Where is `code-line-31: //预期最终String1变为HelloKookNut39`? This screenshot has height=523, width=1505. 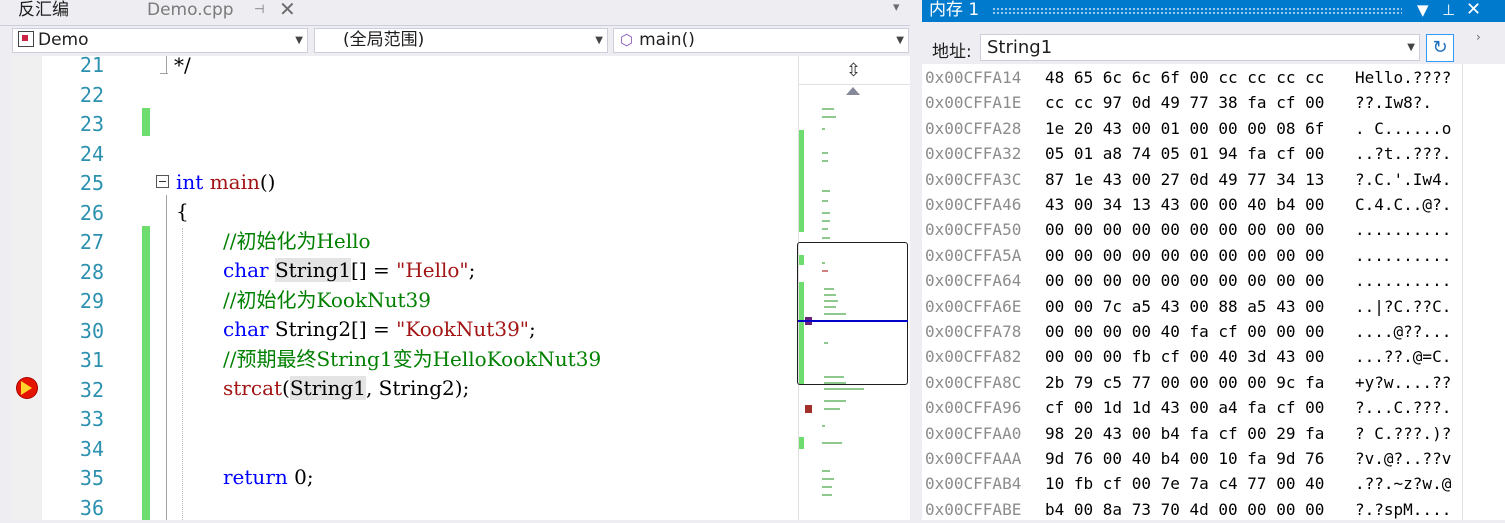
code-line-31: //预期最终String1变为HelloKookNut39 is located at coordinates (412, 359).